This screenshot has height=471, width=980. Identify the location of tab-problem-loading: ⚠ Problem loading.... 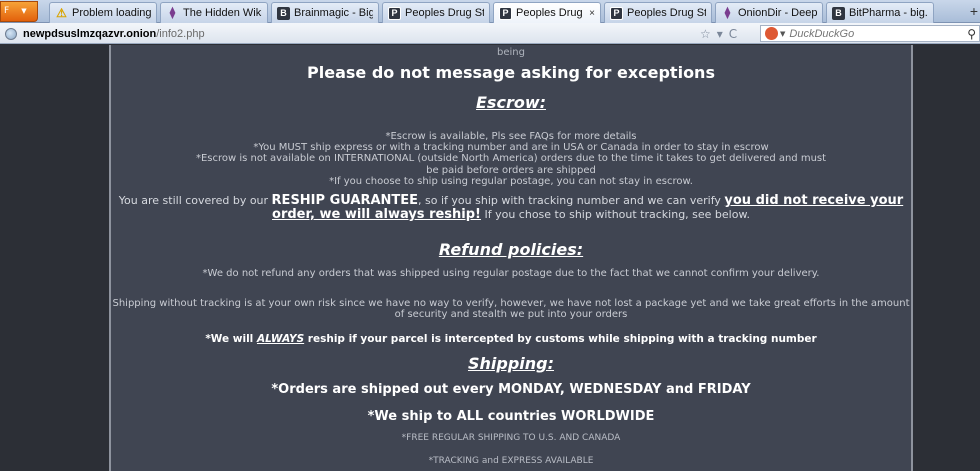
(103, 12).